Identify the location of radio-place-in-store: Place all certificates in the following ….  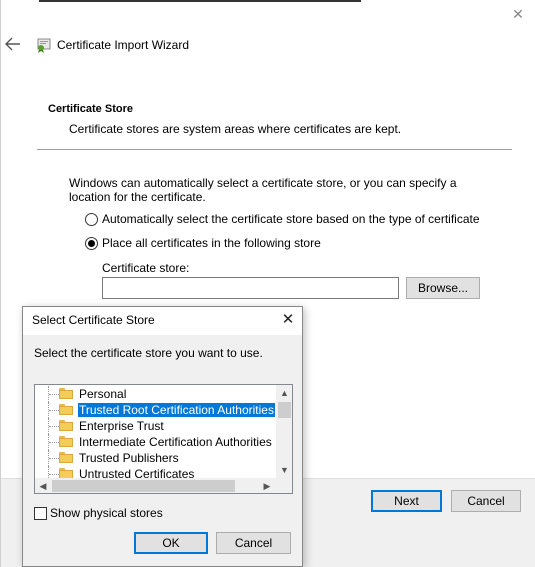
(203, 243).